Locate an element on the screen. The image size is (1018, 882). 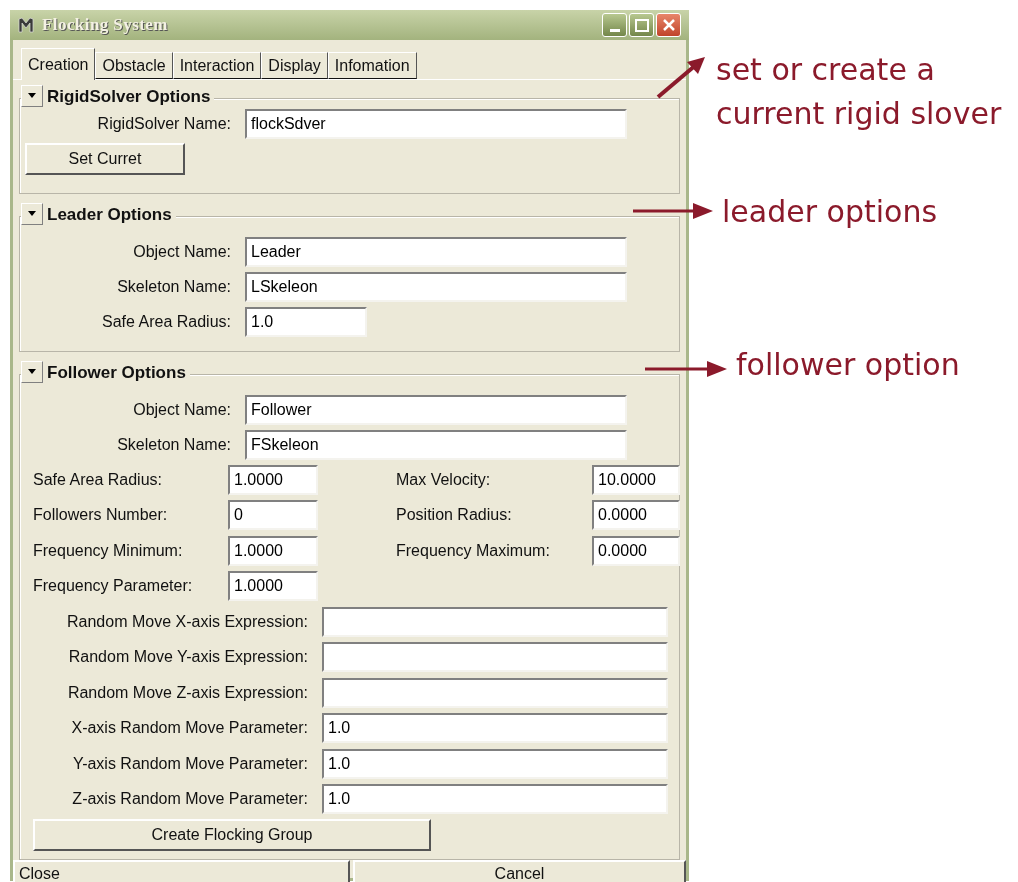
section-title: Follower Options is located at coordinates (116, 372).